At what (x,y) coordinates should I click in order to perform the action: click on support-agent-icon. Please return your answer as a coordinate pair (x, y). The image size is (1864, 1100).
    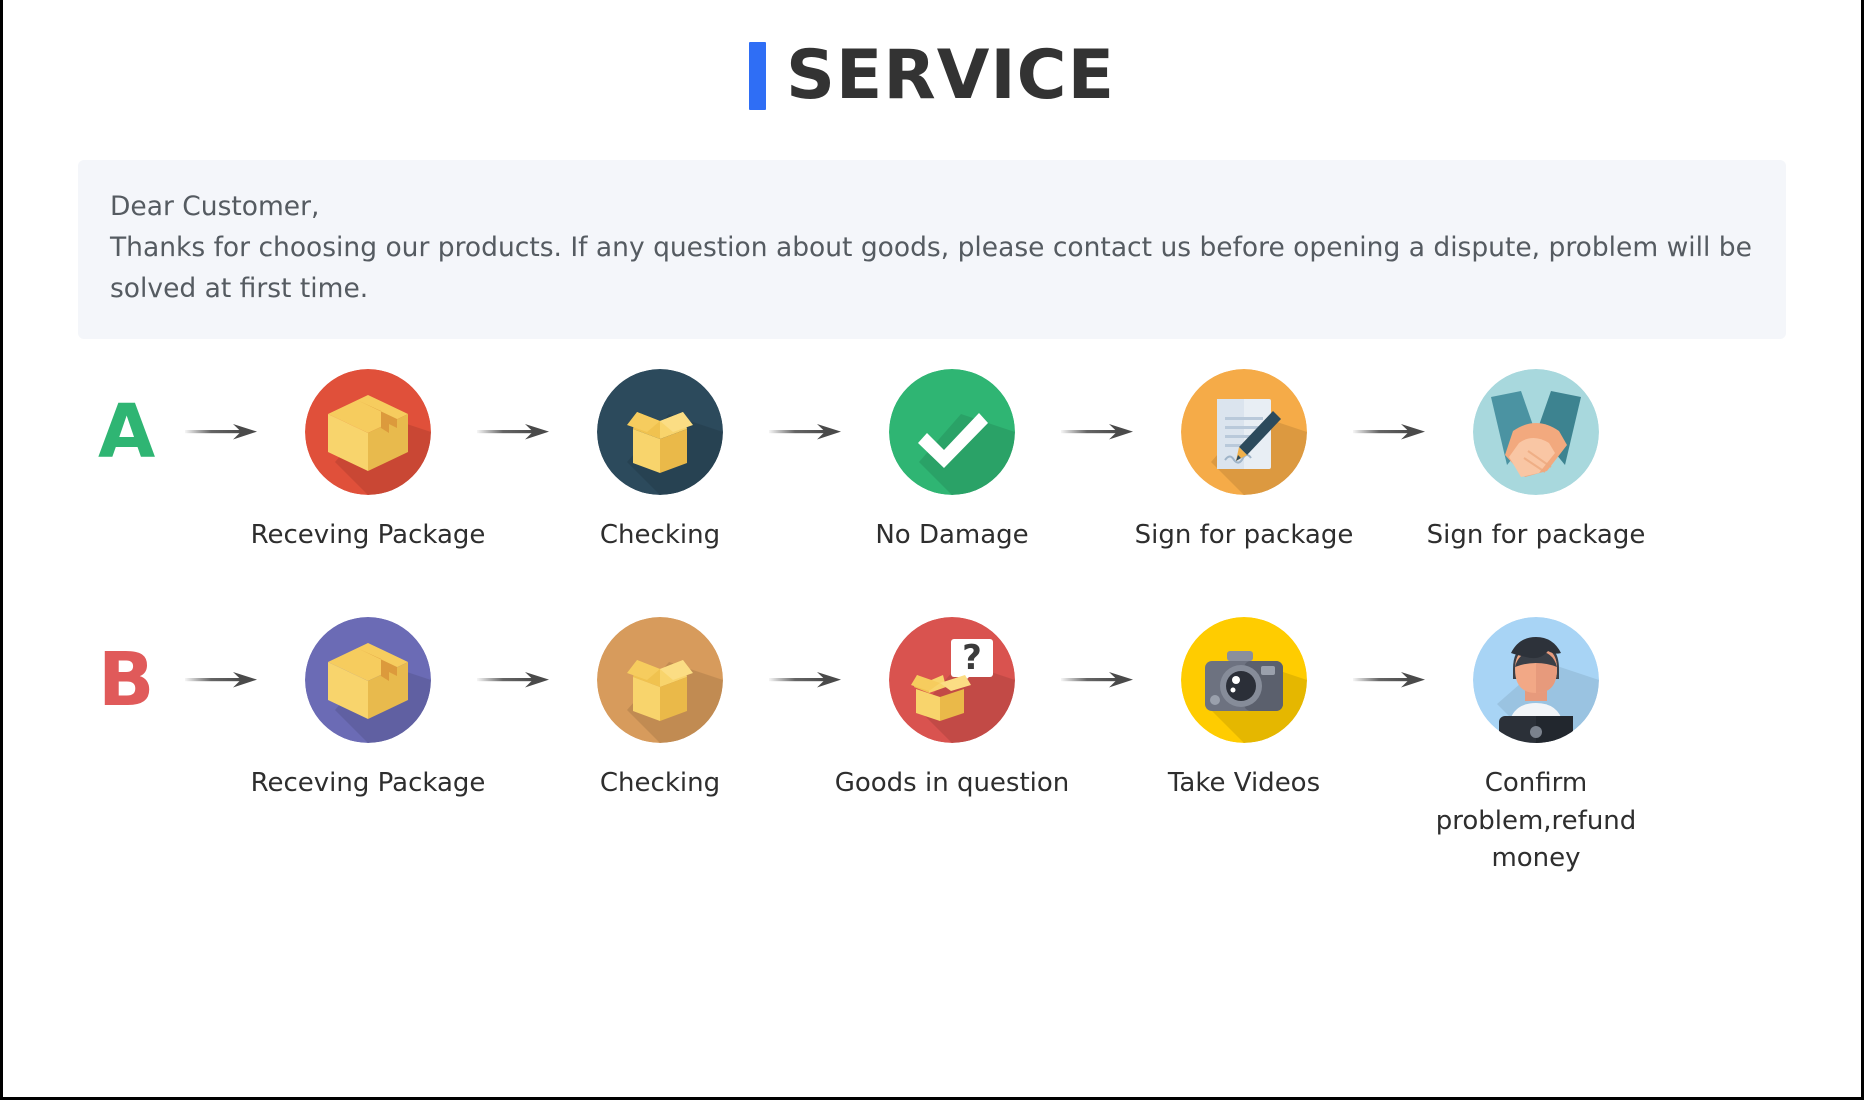
    Looking at the image, I should click on (1536, 679).